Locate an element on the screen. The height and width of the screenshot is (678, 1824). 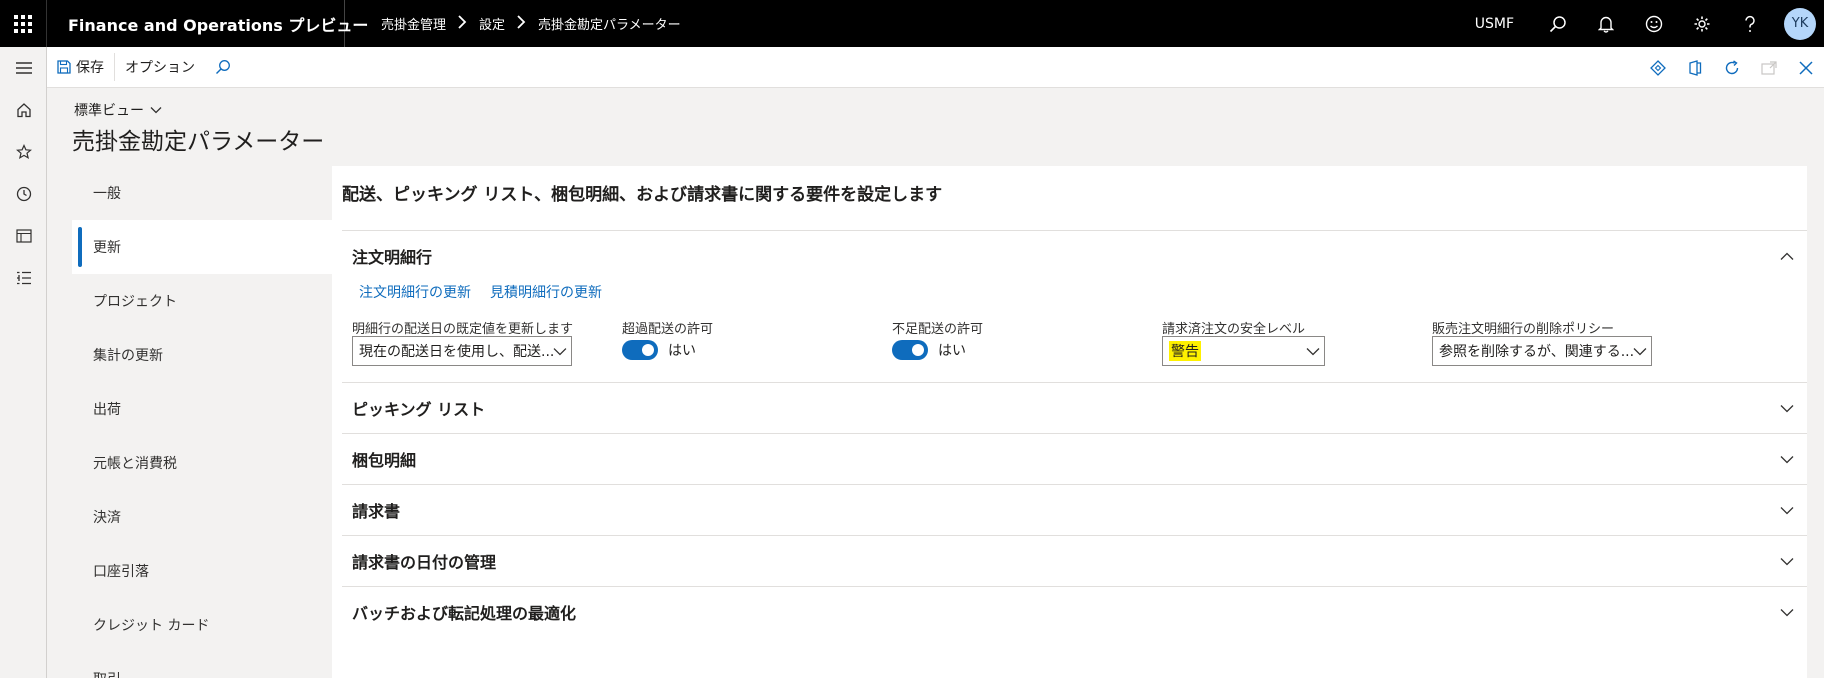
tab-summary-update: 集計の更新 is located at coordinates (202, 355).